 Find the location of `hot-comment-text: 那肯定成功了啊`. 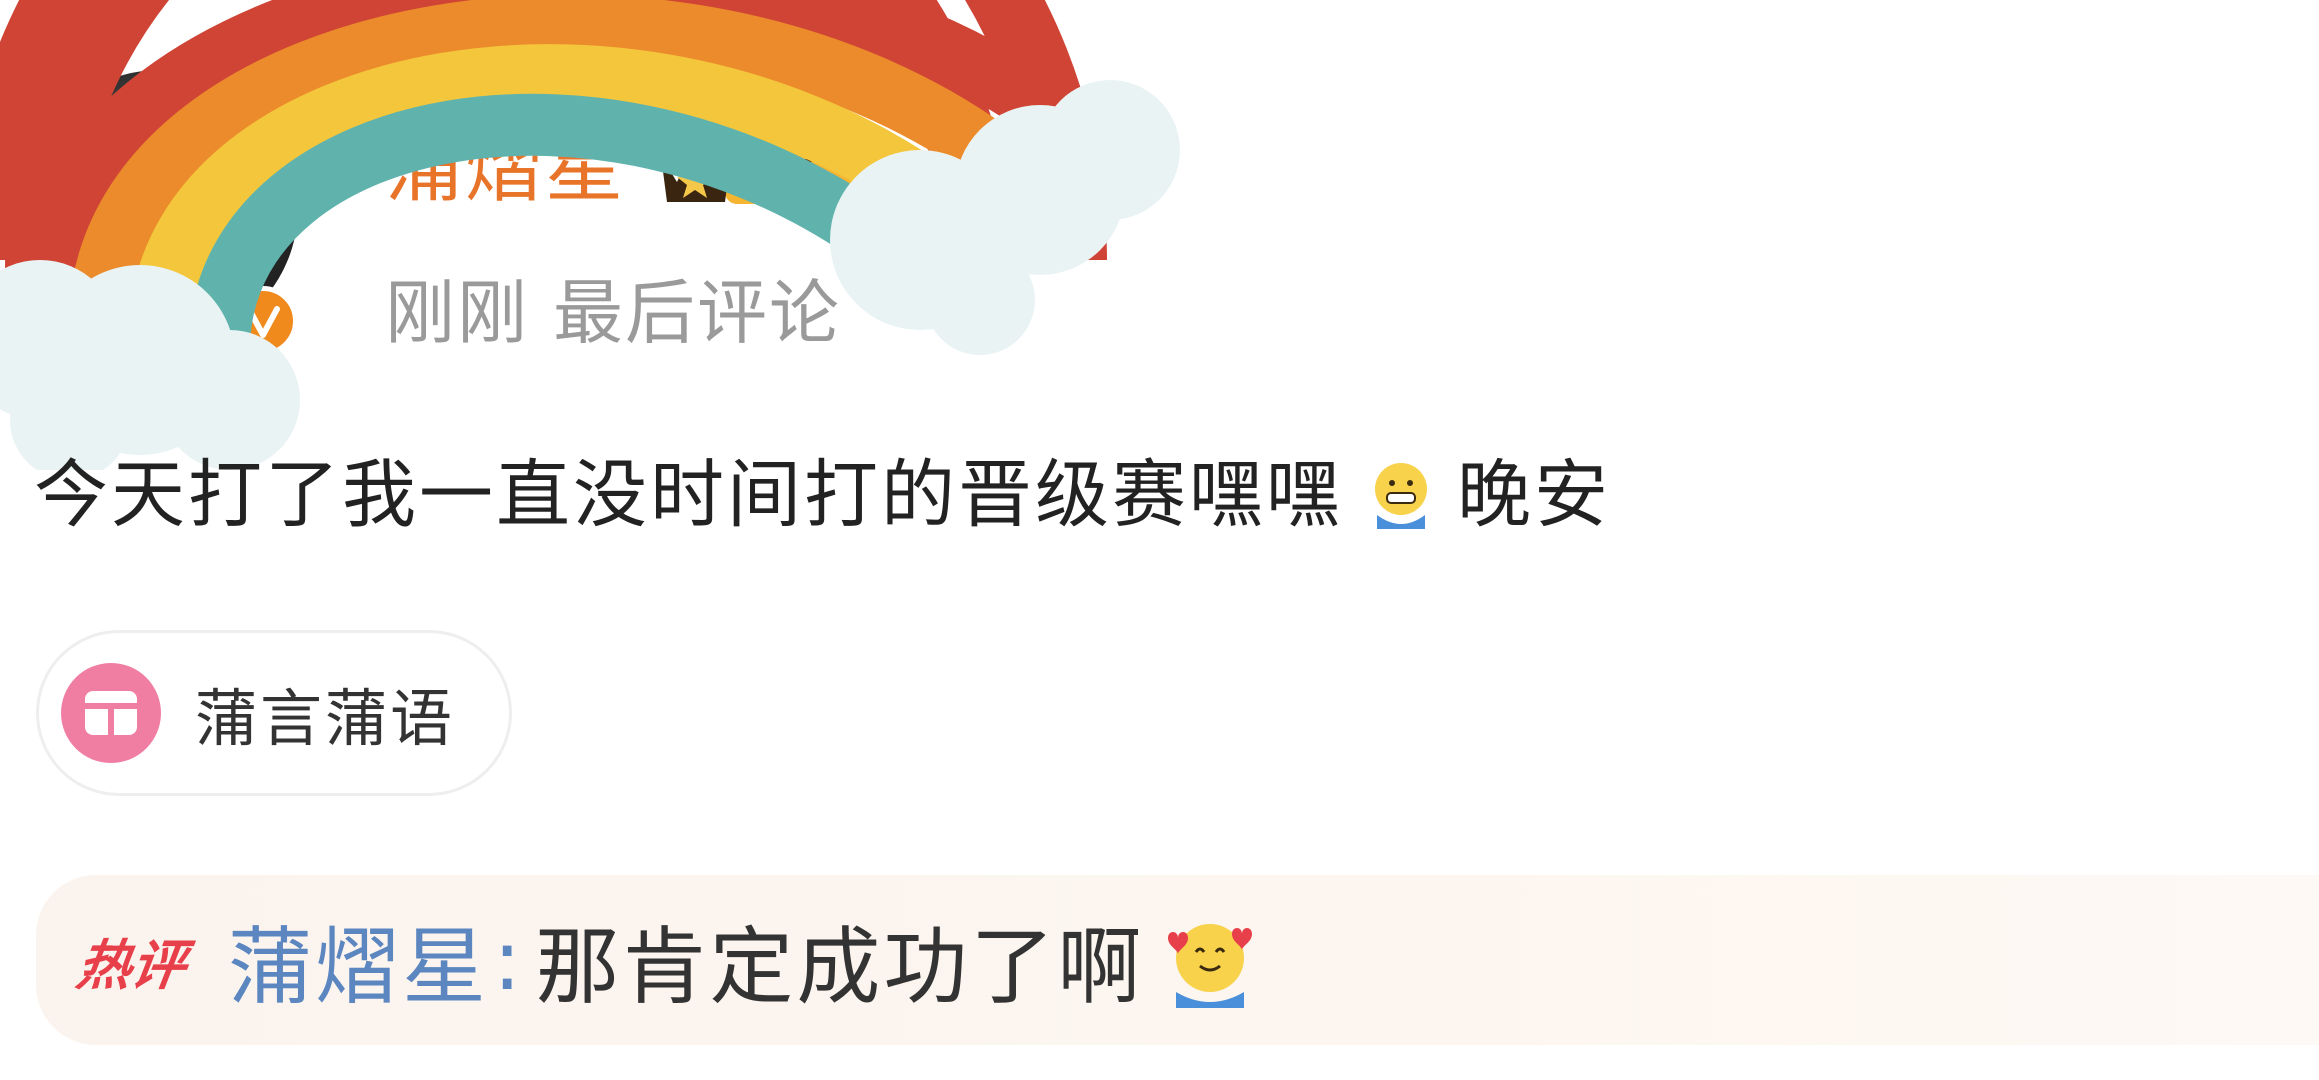

hot-comment-text: 那肯定成功了啊 is located at coordinates (840, 966).